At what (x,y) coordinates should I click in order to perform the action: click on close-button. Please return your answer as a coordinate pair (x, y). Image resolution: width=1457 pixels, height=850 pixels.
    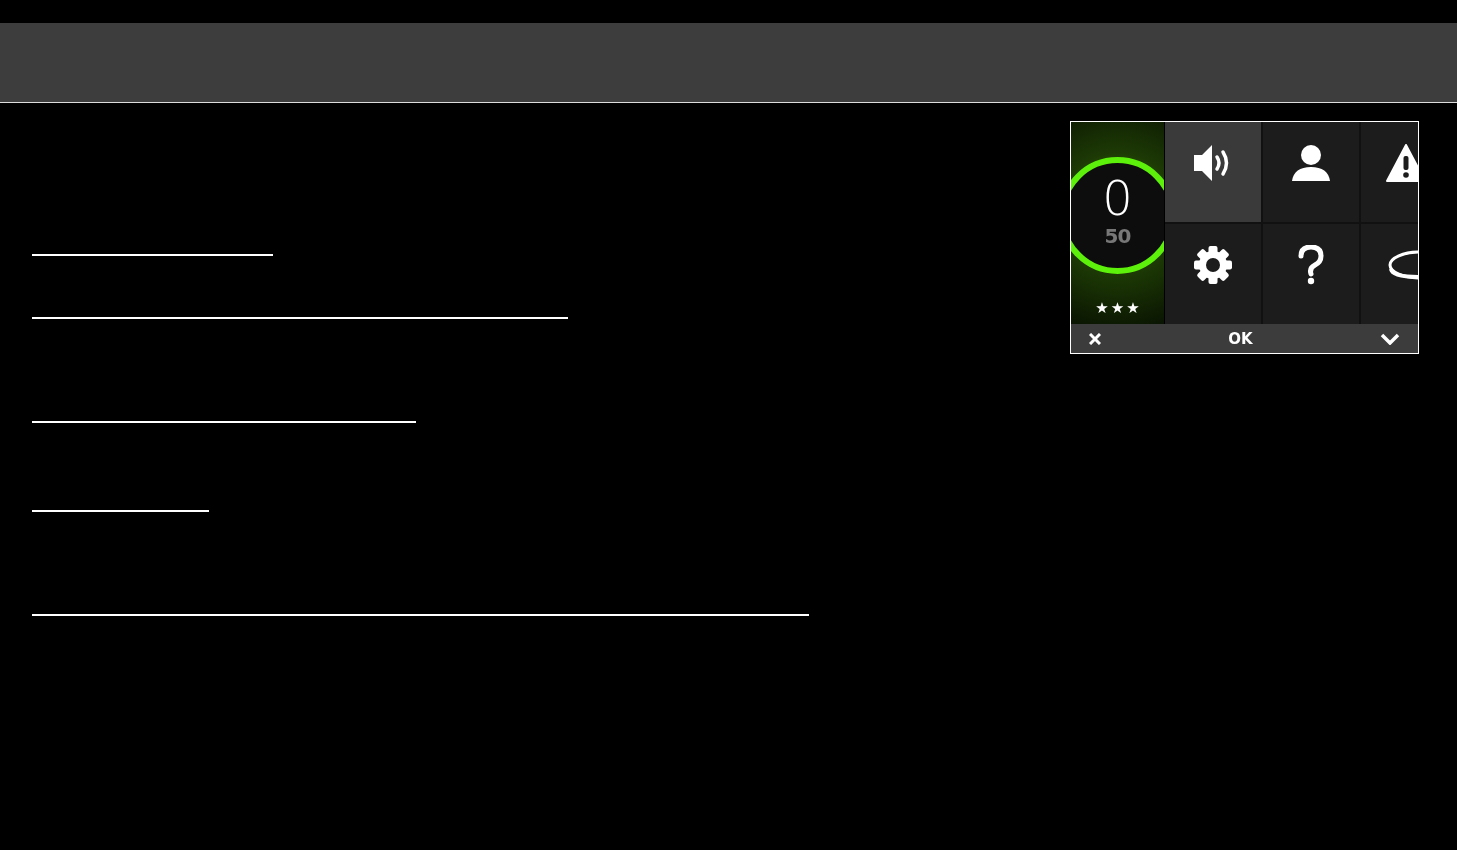
    Looking at the image, I should click on (1095, 338).